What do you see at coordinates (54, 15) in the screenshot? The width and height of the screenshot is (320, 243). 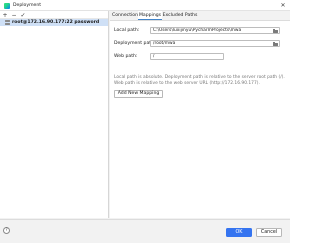 I see `server-toolbar: + − ✓` at bounding box center [54, 15].